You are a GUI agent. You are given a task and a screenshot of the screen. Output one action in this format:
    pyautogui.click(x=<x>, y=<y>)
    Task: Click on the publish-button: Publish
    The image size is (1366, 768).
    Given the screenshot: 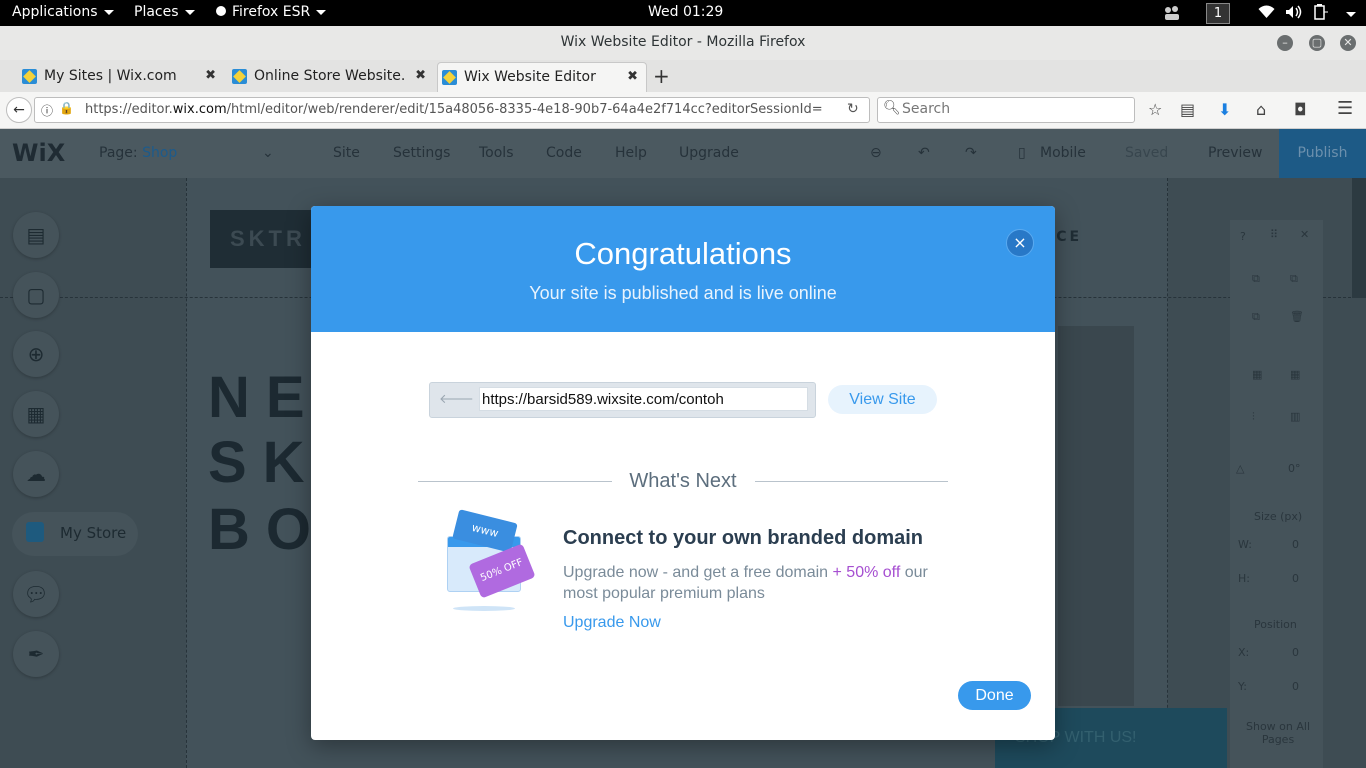 What is the action you would take?
    pyautogui.click(x=1322, y=153)
    